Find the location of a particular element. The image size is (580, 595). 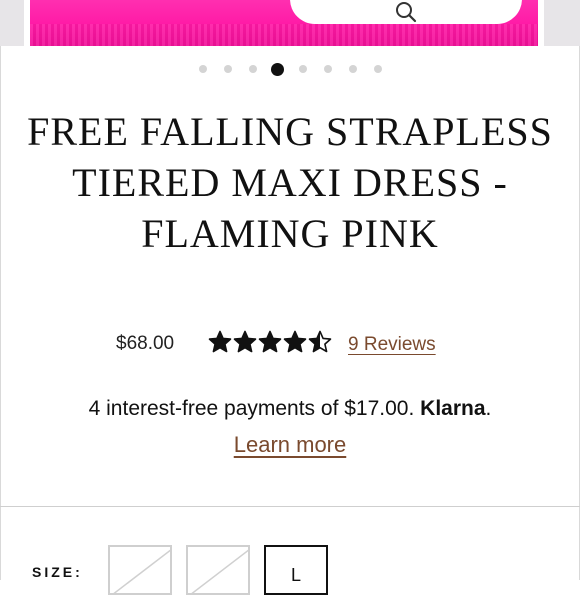

left-border is located at coordinates (0, 290).